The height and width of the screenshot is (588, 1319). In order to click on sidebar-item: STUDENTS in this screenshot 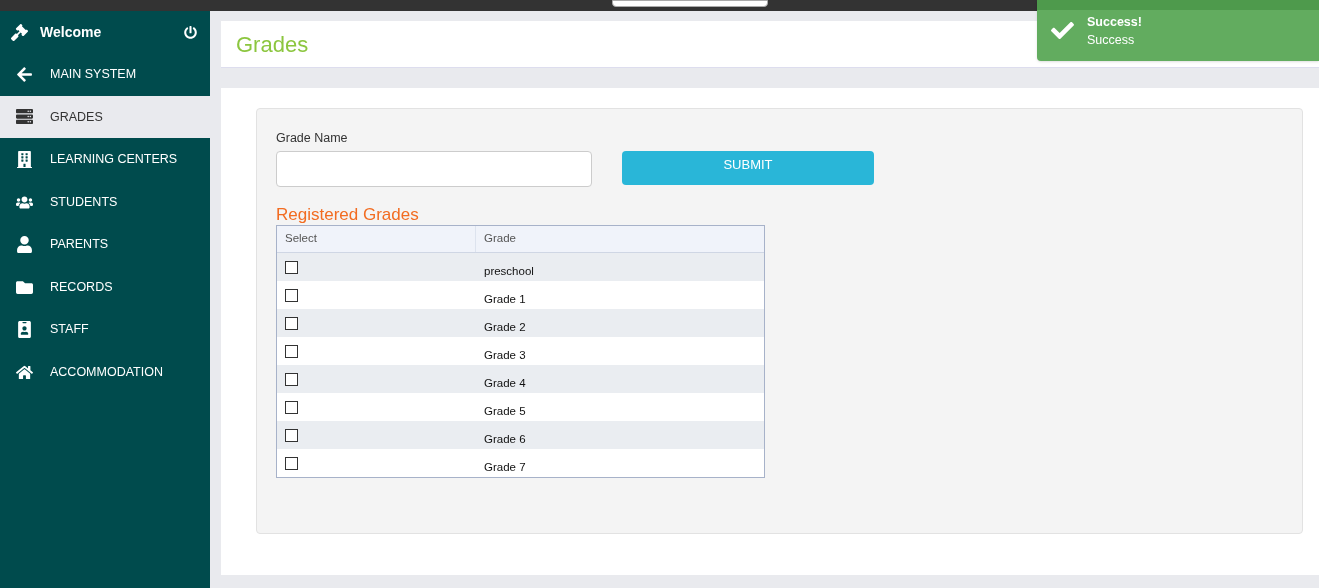, I will do `click(105, 202)`.